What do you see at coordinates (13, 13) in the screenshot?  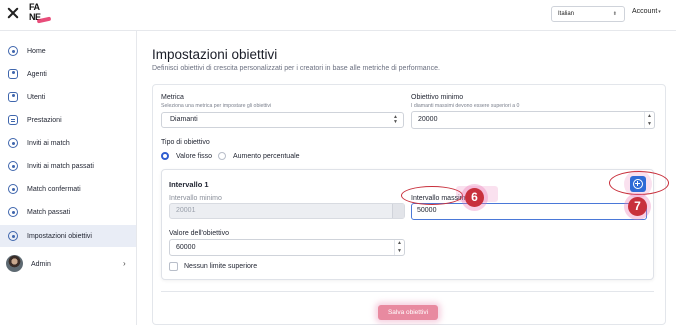 I see `close-icon` at bounding box center [13, 13].